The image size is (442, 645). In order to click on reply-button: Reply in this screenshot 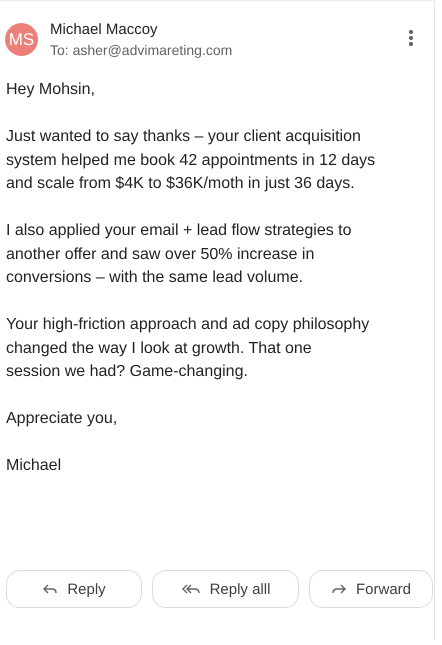, I will do `click(74, 589)`.